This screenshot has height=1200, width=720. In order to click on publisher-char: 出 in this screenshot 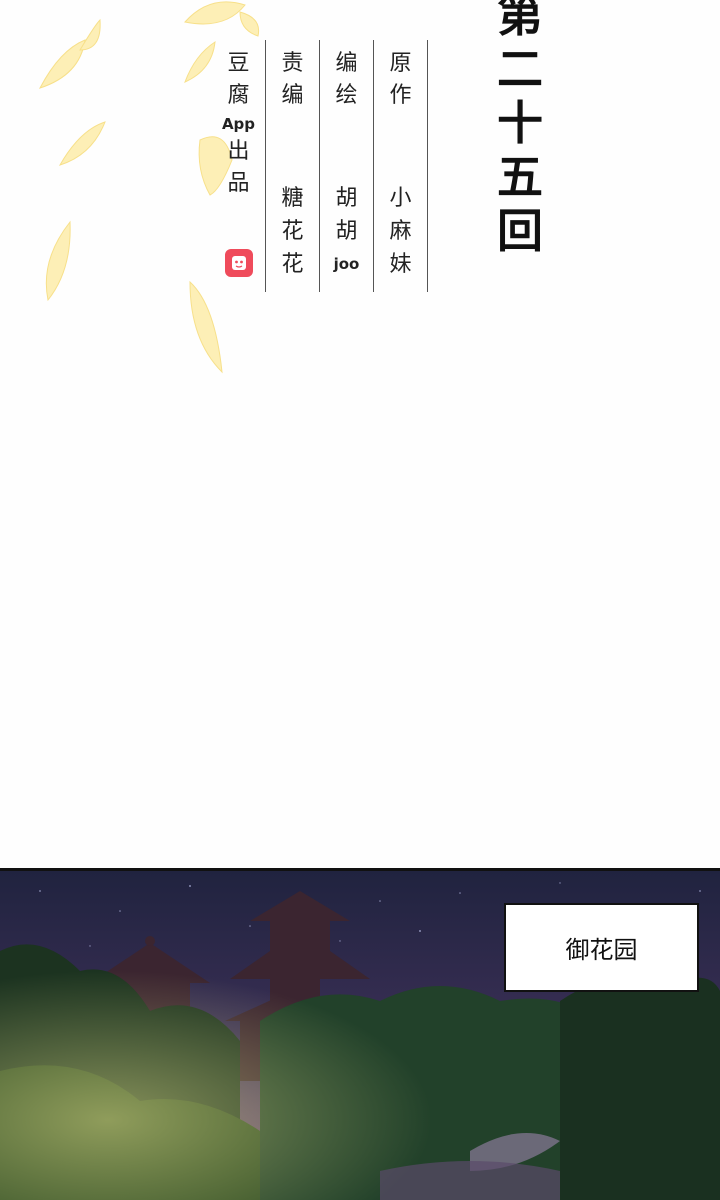, I will do `click(238, 151)`.